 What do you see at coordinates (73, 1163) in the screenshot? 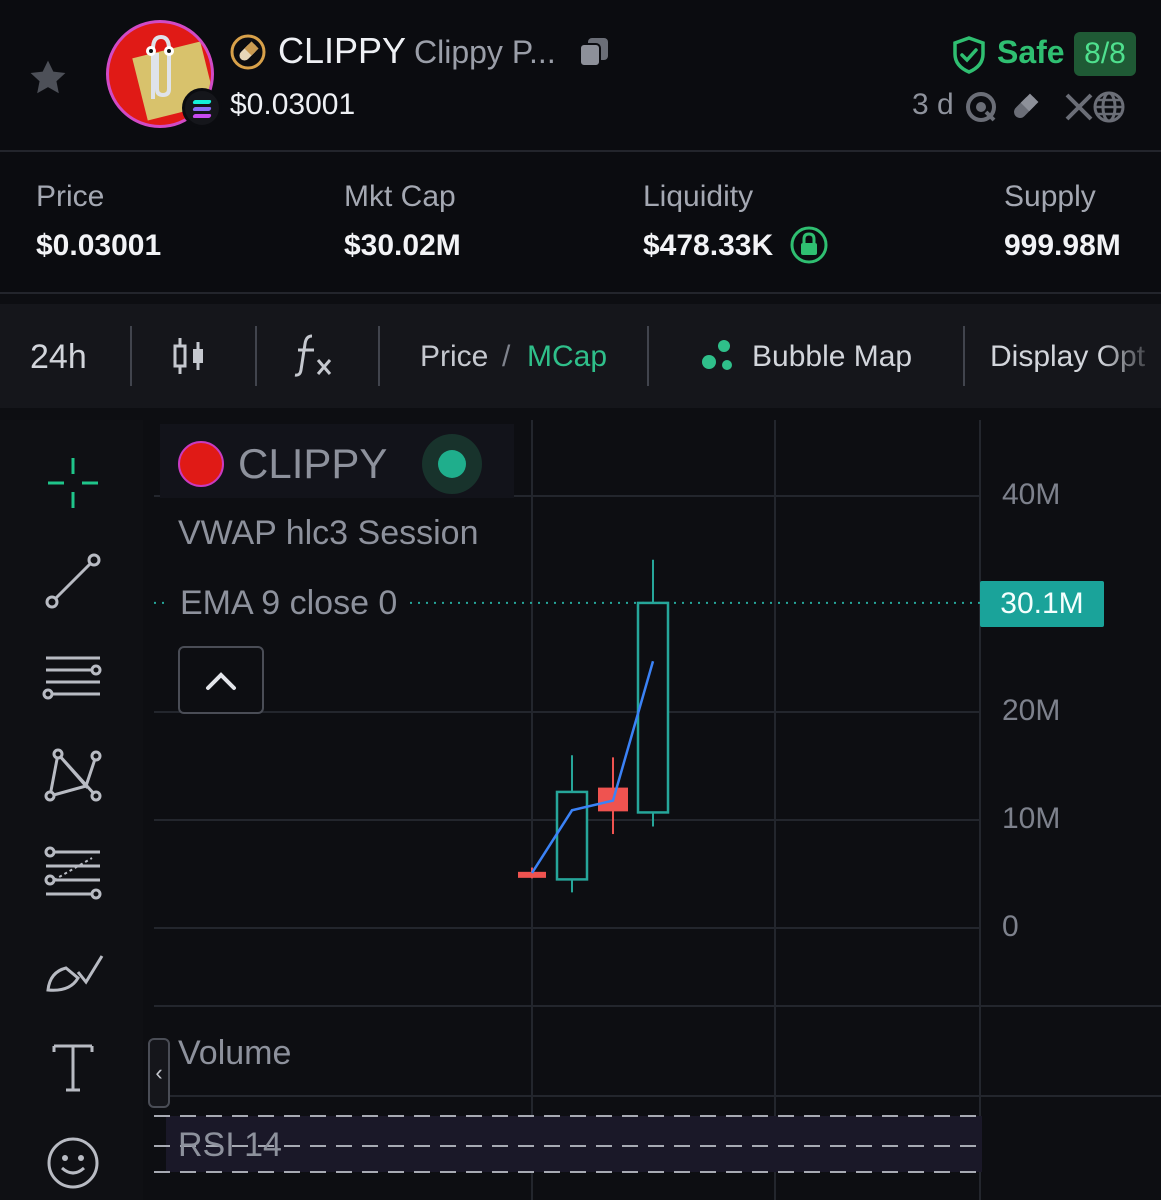
I see `emoji-tool-icon` at bounding box center [73, 1163].